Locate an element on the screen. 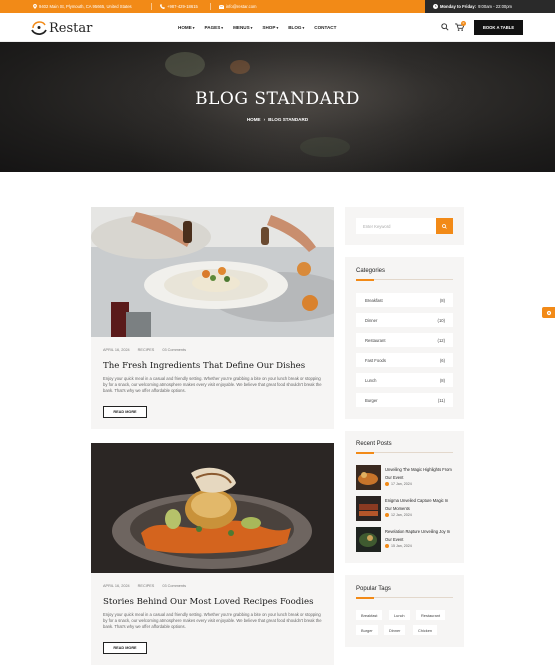  recent-posts-title: Recent Posts is located at coordinates (374, 444).